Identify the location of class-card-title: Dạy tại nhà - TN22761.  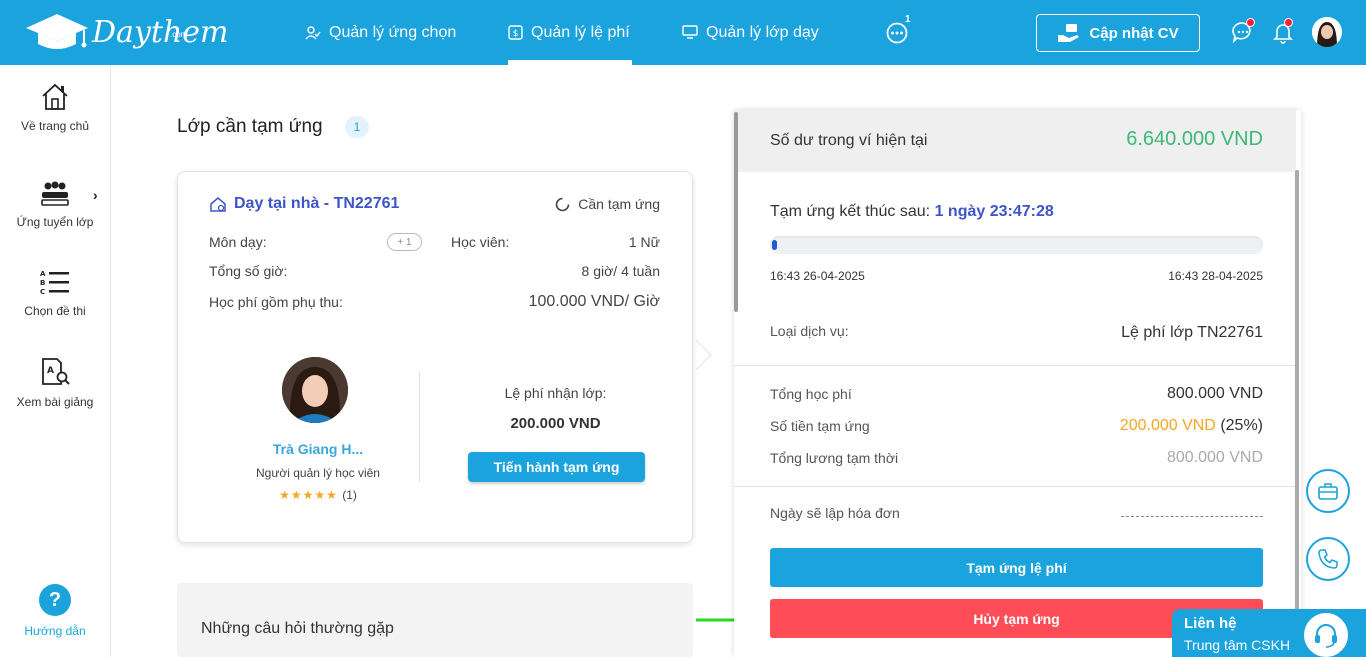
(304, 204).